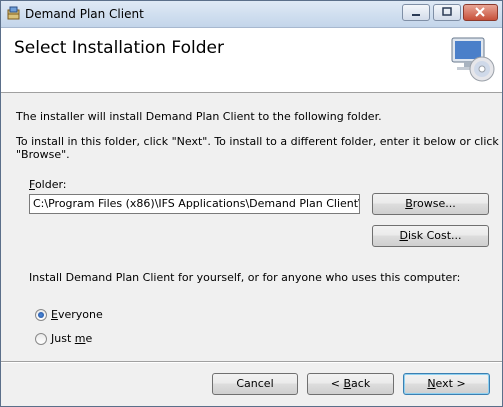  I want to click on everyone-label: Everyone, so click(77, 314).